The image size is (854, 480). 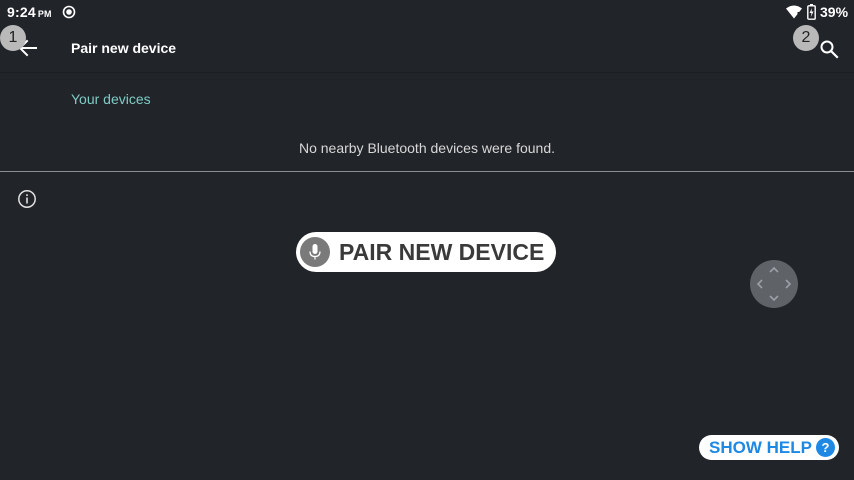 What do you see at coordinates (427, 171) in the screenshot?
I see `section-divider` at bounding box center [427, 171].